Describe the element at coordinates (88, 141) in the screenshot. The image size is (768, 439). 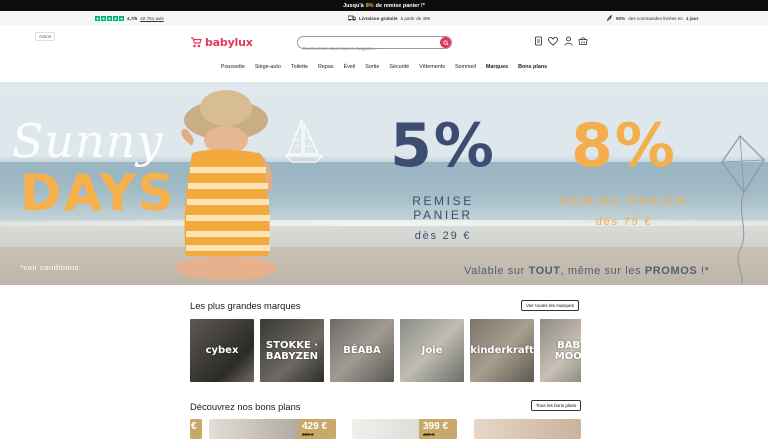
I see `hero-script-title: Sunny` at that location.